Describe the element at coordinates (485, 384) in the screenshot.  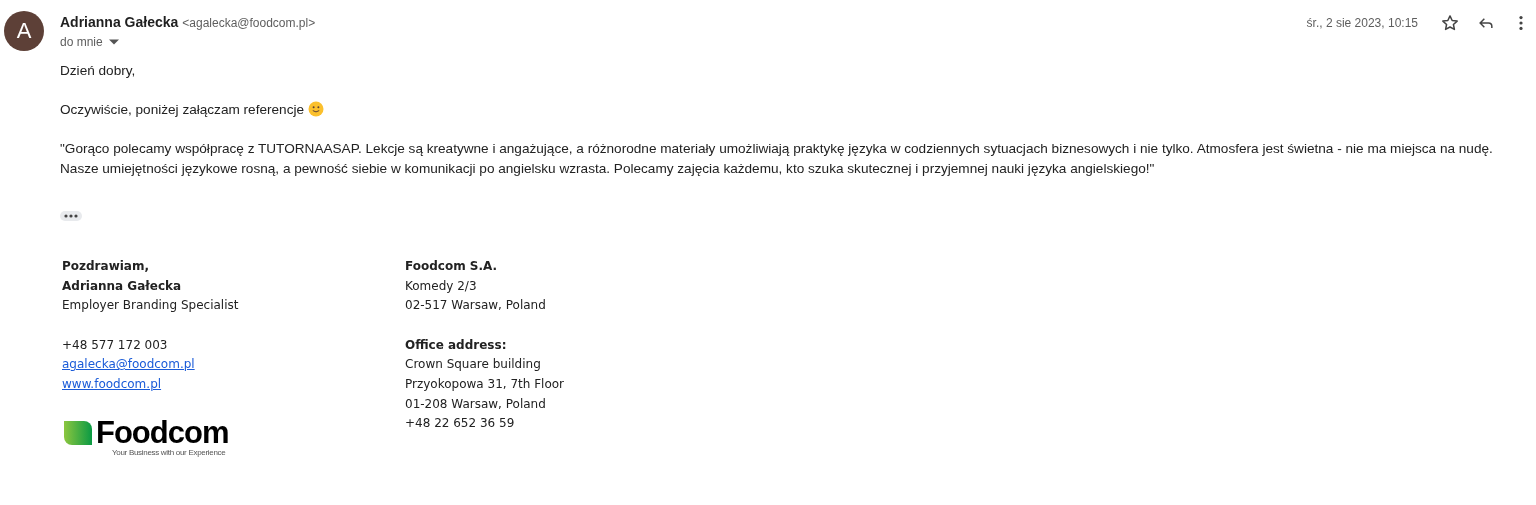
I see `signature-line: Przyokopowa 31, 7th Floor` at that location.